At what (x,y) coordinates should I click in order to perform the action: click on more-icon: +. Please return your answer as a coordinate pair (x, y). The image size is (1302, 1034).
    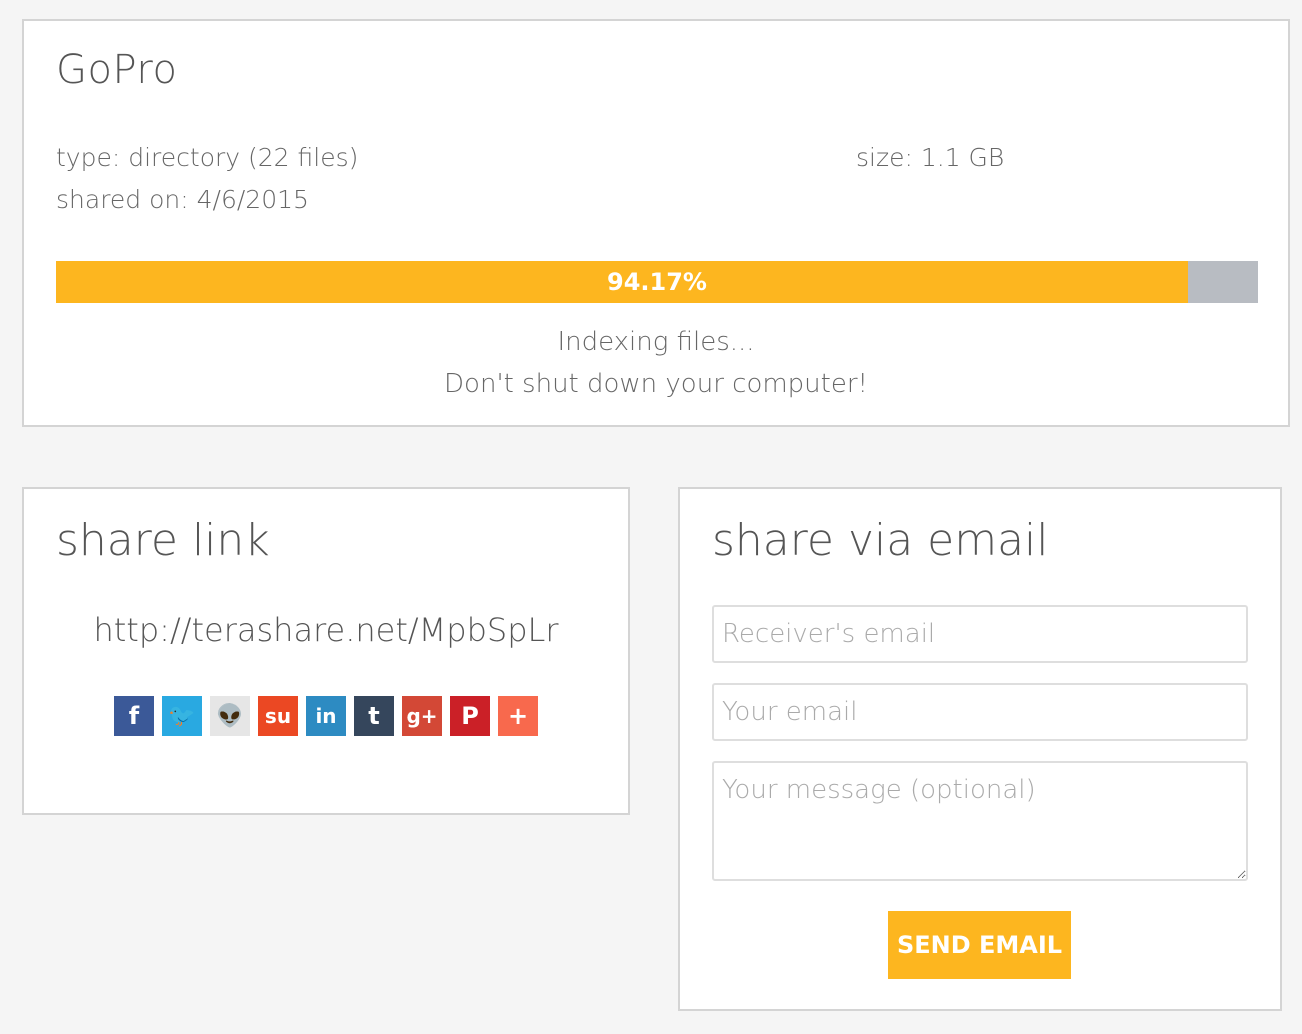
    Looking at the image, I should click on (518, 716).